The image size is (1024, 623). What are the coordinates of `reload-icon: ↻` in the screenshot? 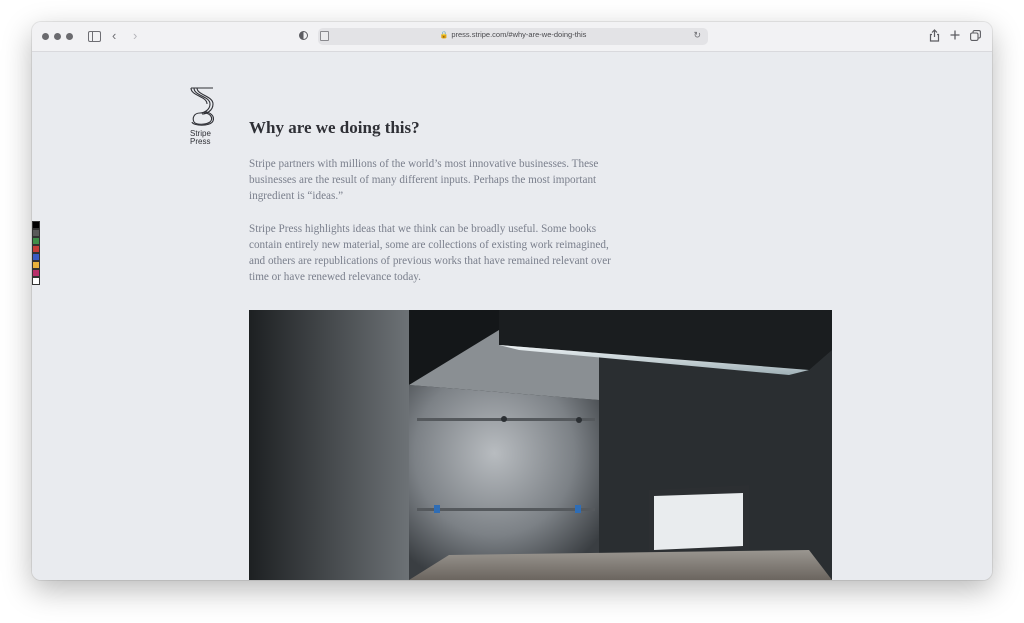 It's located at (697, 35).